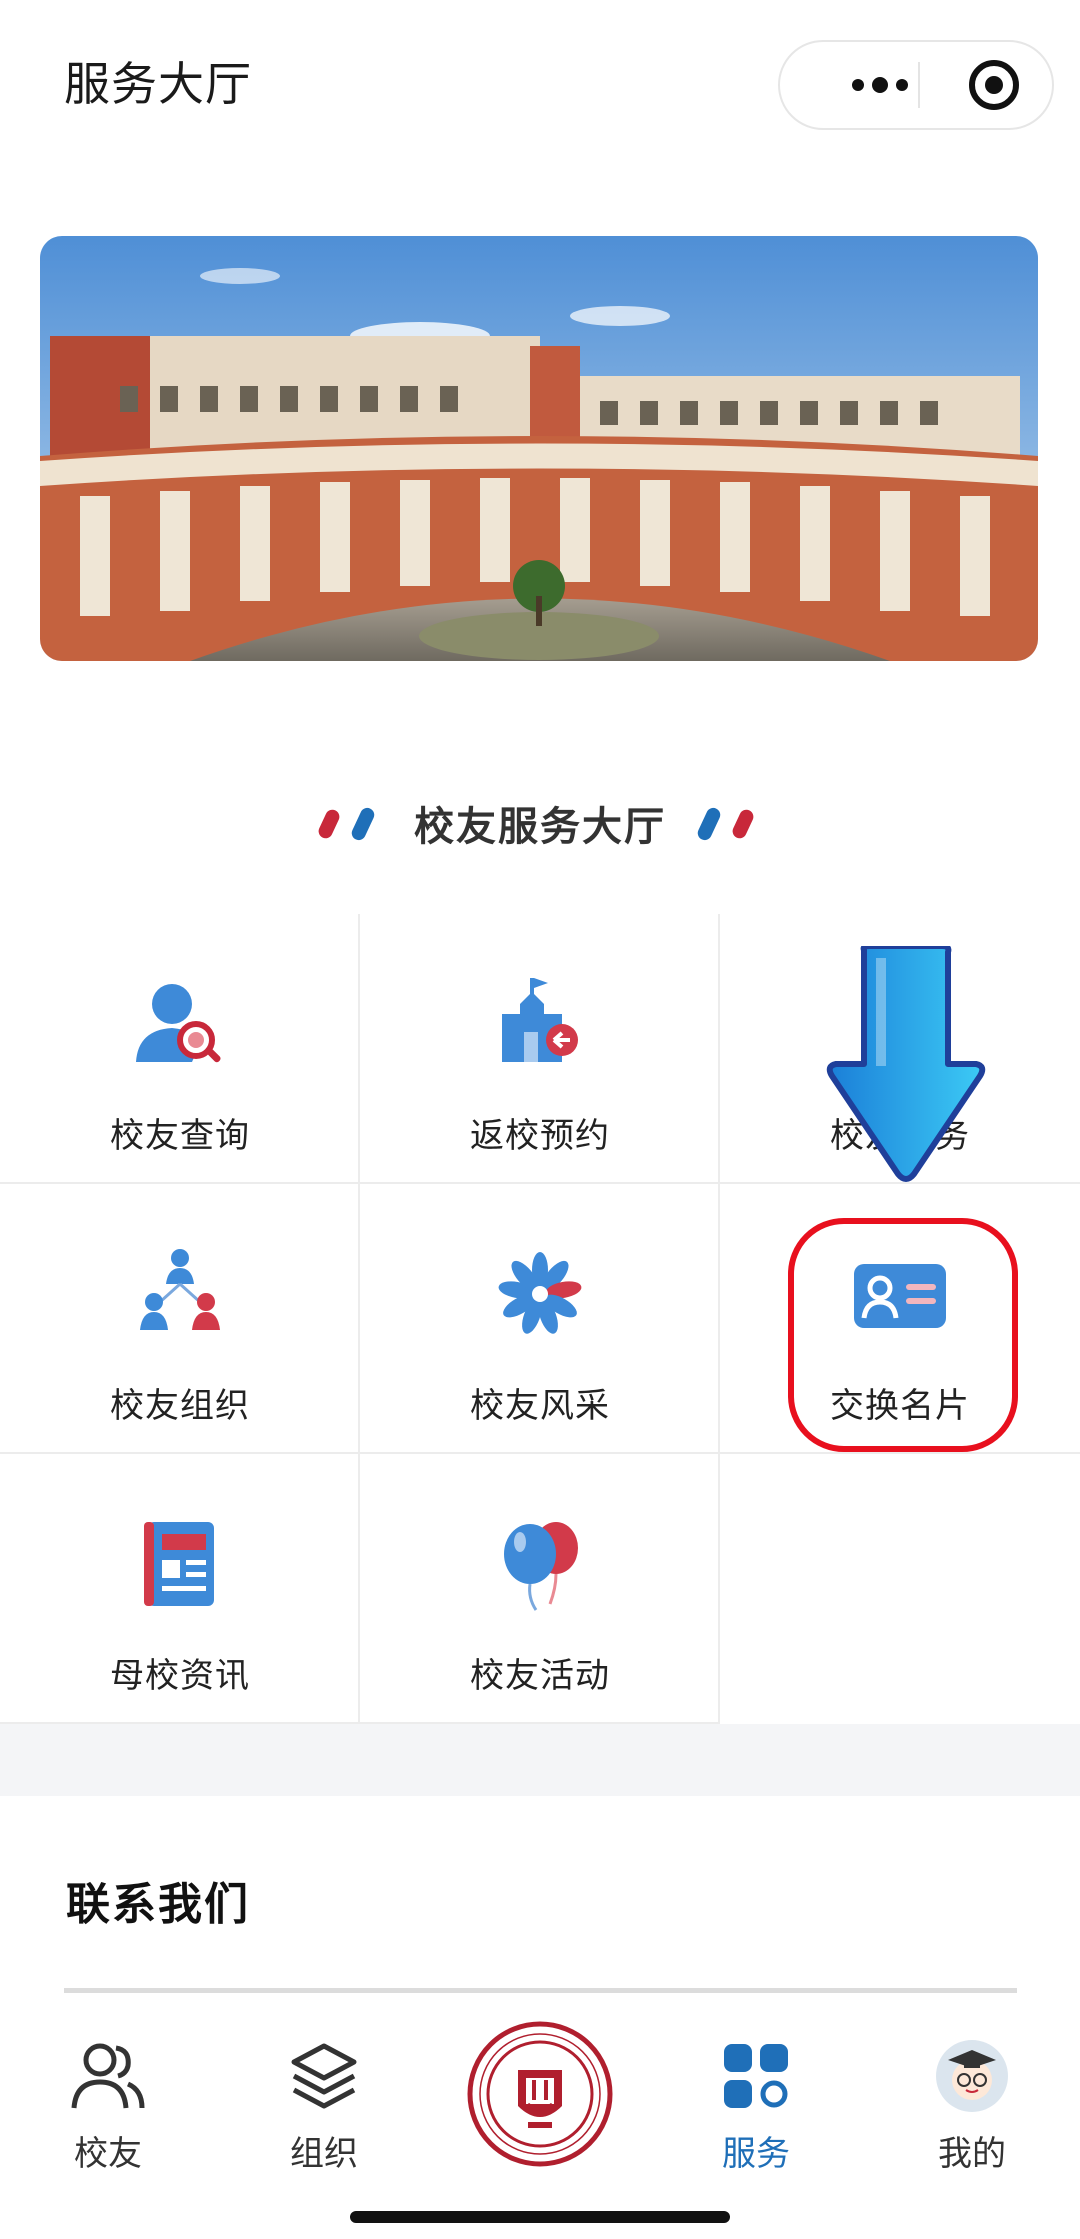 The image size is (1080, 2239). Describe the element at coordinates (906, 1062) in the screenshot. I see `down-arrow-annotation` at that location.